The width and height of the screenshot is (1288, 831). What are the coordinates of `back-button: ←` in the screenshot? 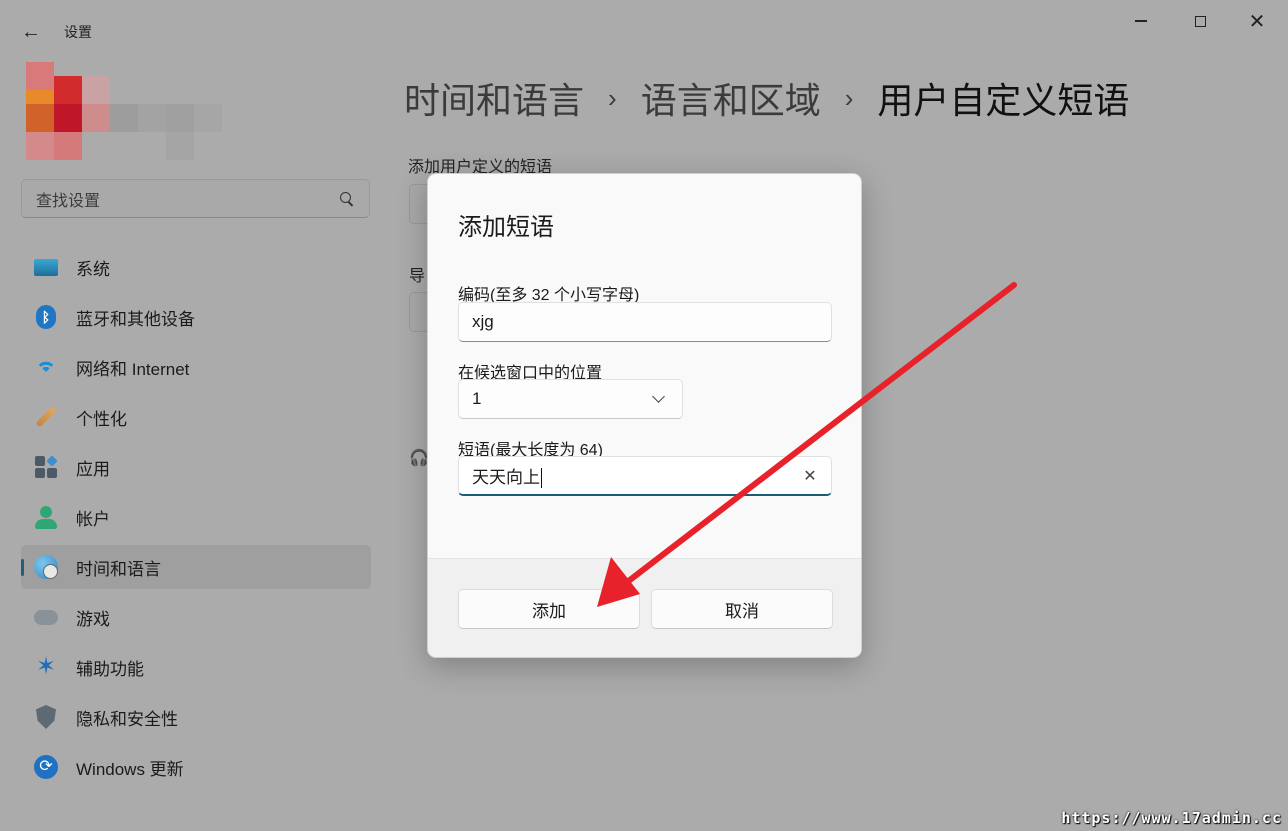 It's located at (31, 32).